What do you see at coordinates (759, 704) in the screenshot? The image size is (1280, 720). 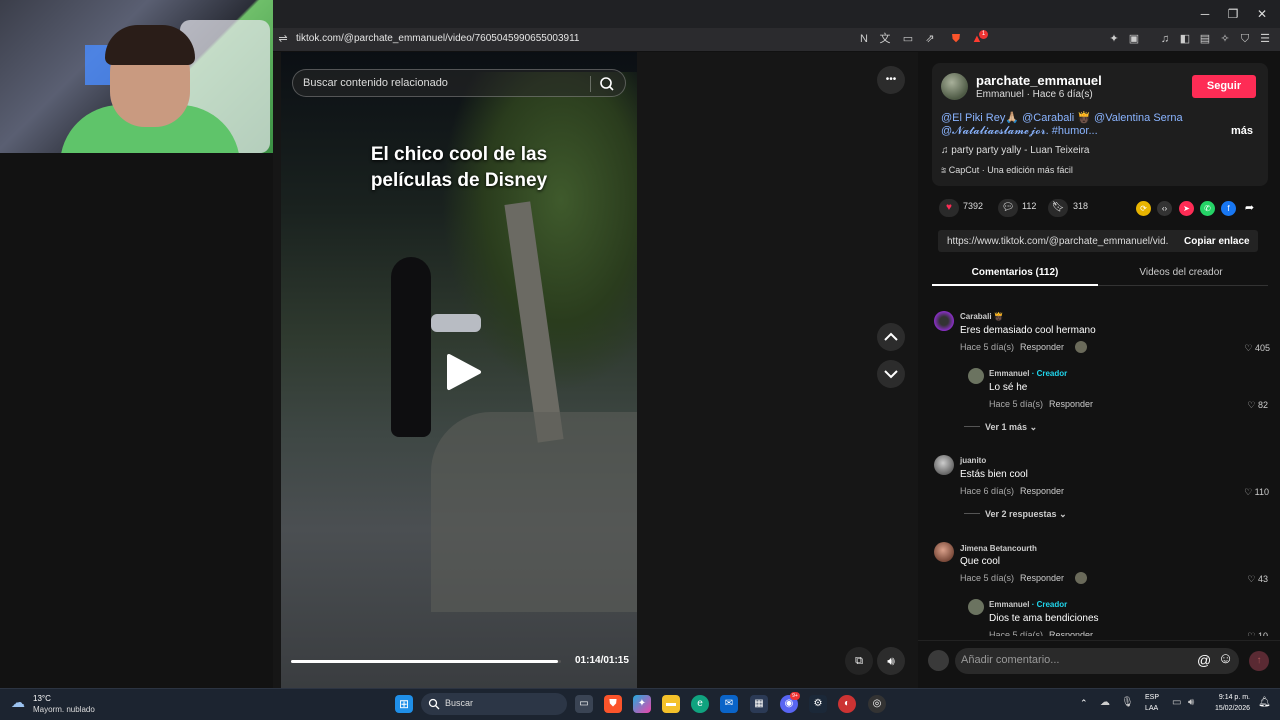 I see `store-icon: ▦` at bounding box center [759, 704].